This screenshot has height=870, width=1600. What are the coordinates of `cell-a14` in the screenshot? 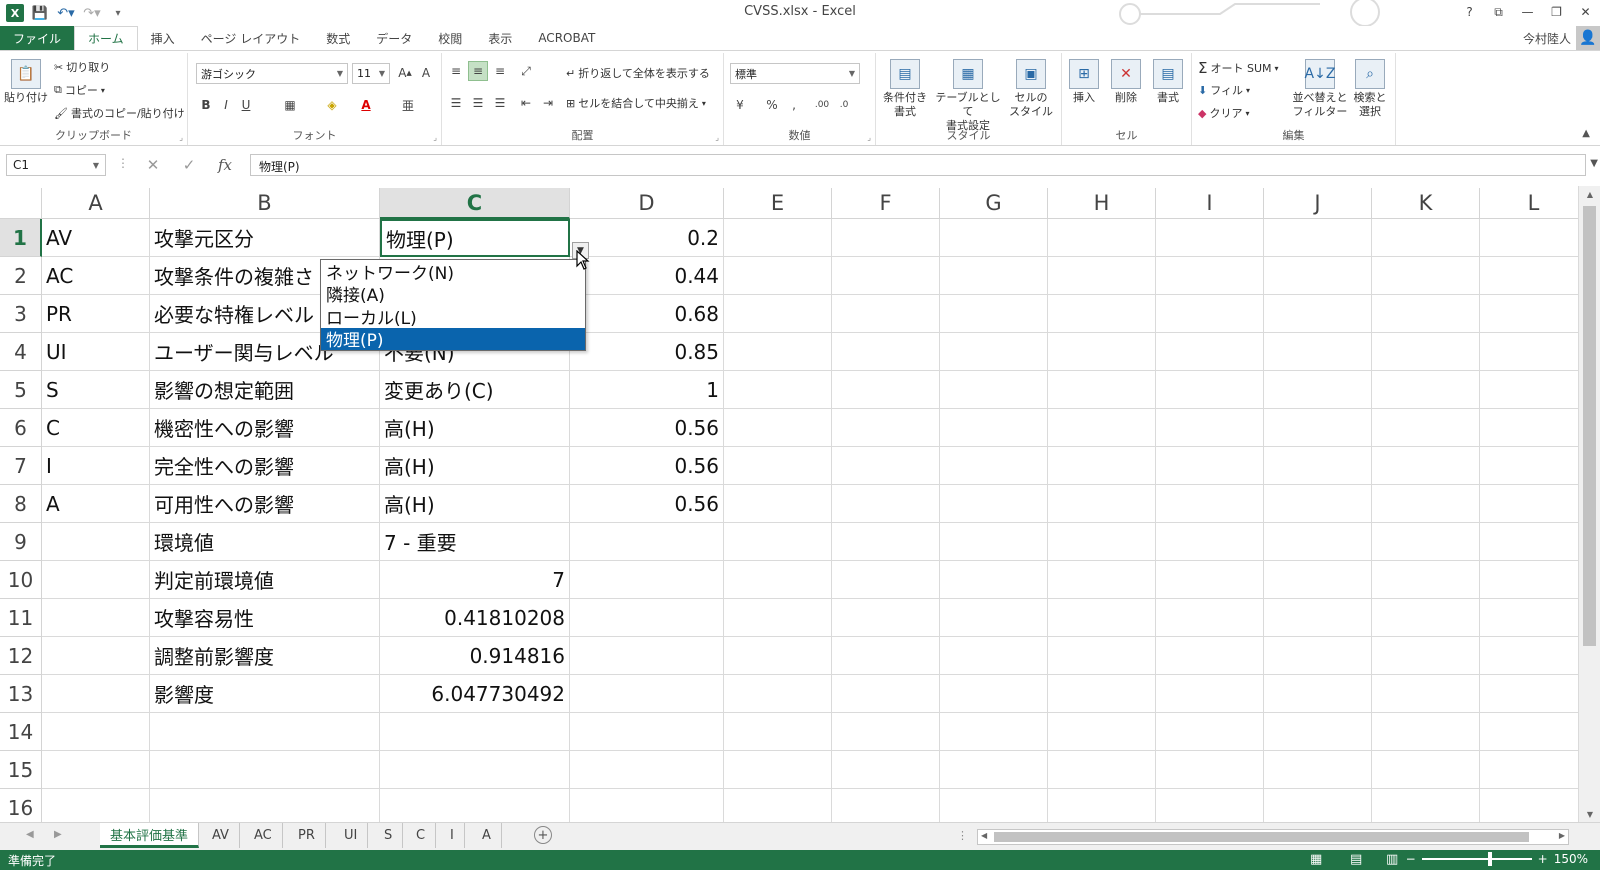 It's located at (96, 732).